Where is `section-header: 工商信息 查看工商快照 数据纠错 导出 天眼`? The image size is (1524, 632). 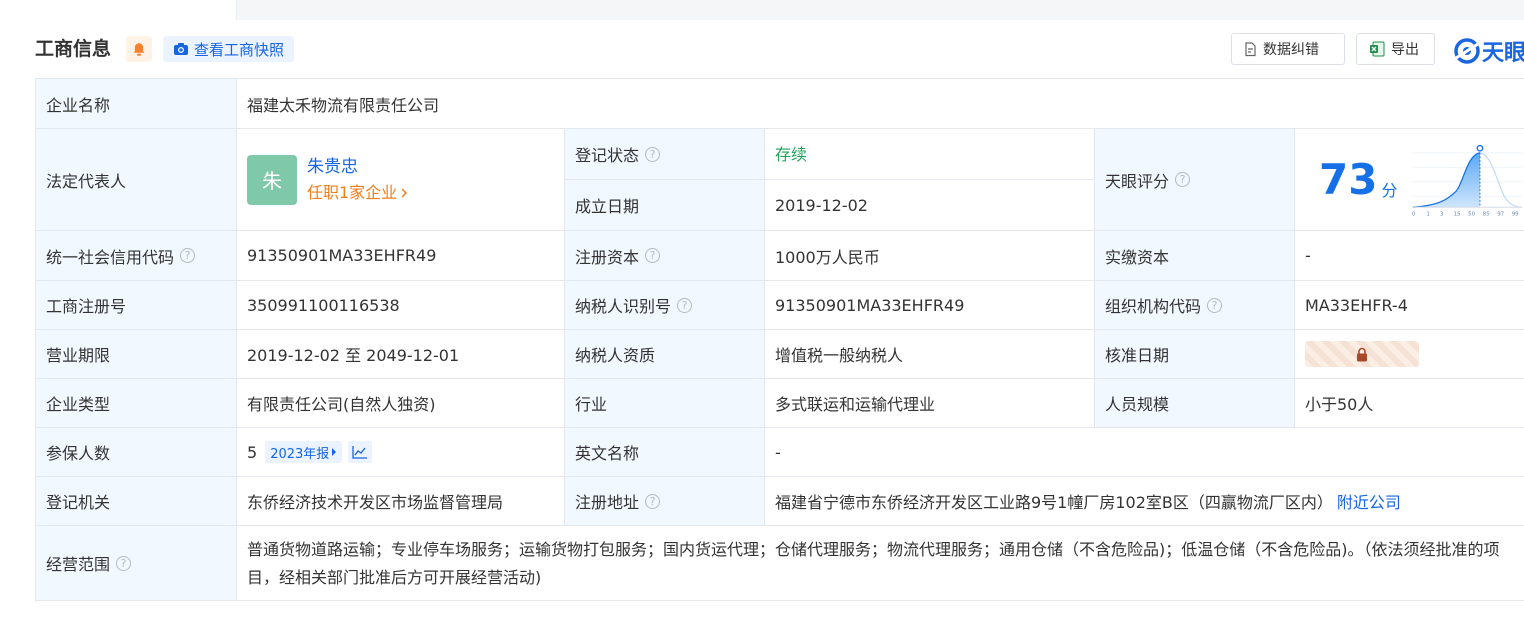
section-header: 工商信息 查看工商快照 数据纠错 导出 天眼 is located at coordinates (762, 49).